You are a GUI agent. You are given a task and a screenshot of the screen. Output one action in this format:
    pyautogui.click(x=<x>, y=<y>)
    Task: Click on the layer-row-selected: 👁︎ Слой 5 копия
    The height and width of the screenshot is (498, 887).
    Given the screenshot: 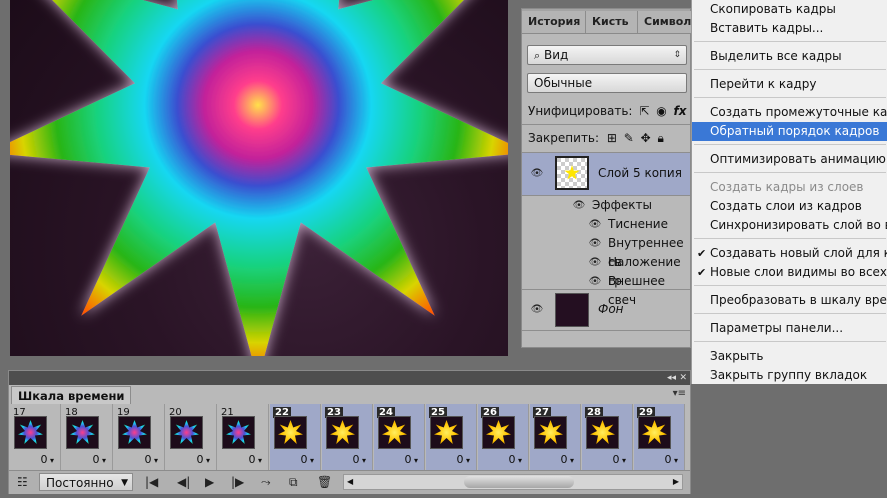 What is the action you would take?
    pyautogui.click(x=606, y=174)
    